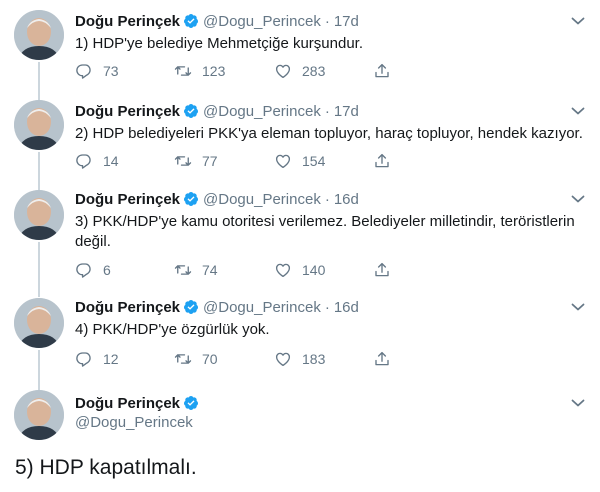 The image size is (600, 492). I want to click on retweet-button: 70, so click(196, 359).